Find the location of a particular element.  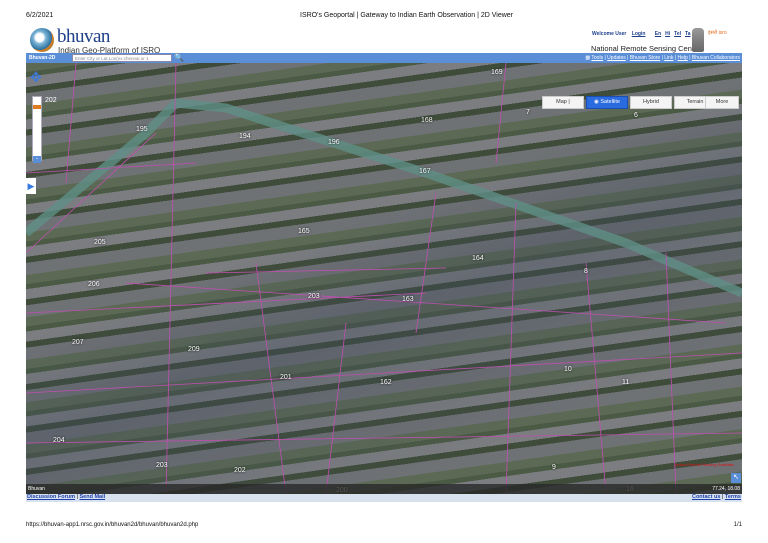

lang-en: En is located at coordinates (658, 34).